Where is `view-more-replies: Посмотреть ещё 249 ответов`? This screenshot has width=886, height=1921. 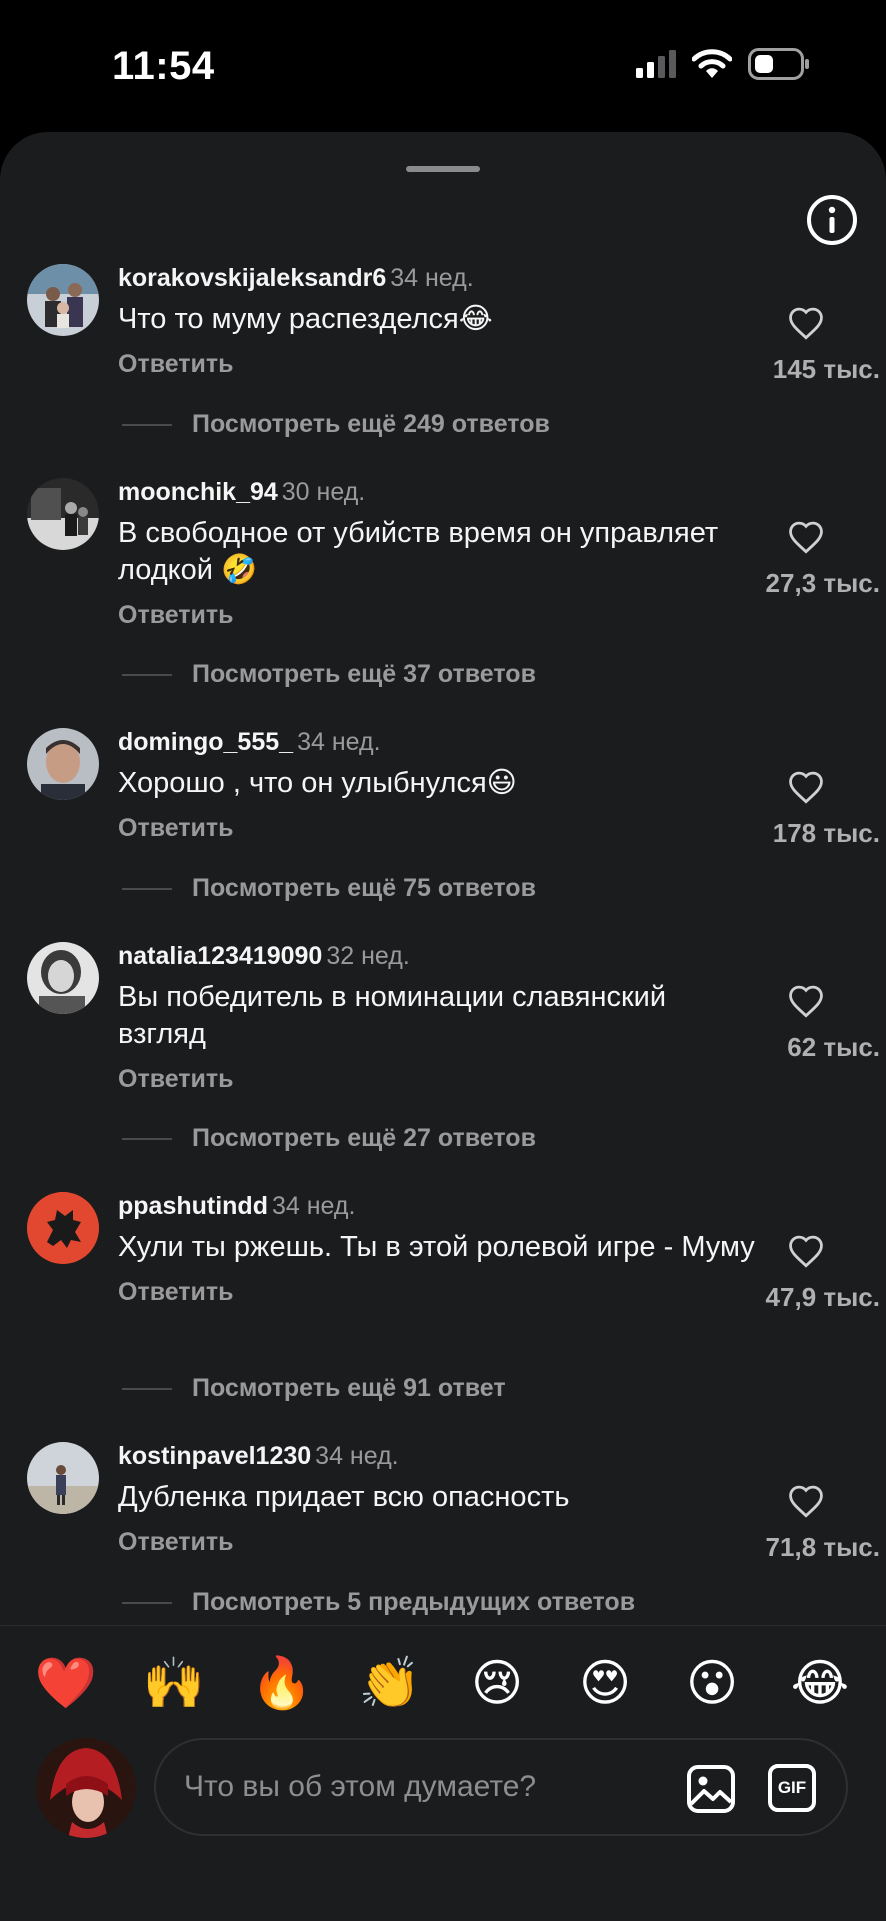 view-more-replies: Посмотреть ещё 249 ответов is located at coordinates (336, 424).